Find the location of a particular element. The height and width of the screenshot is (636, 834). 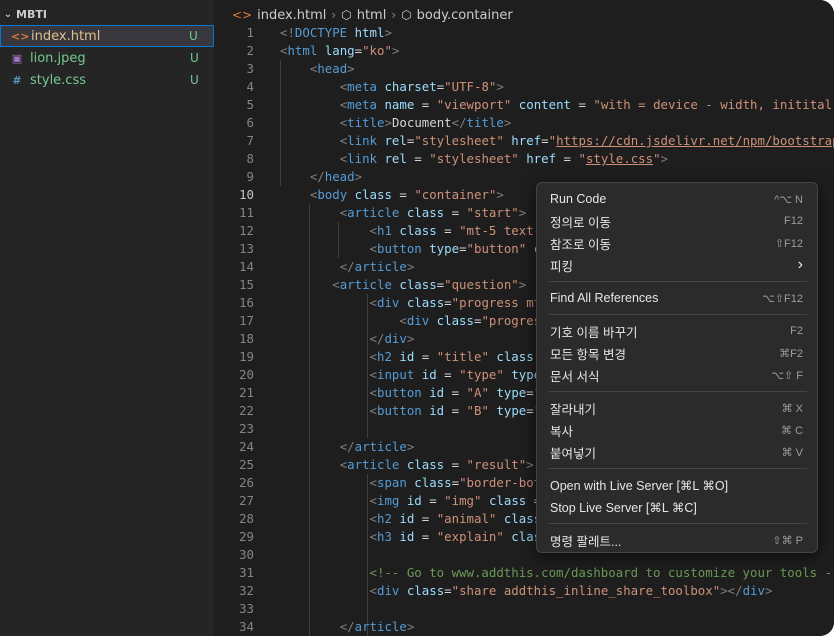

line-number: 32 is located at coordinates (246, 590).